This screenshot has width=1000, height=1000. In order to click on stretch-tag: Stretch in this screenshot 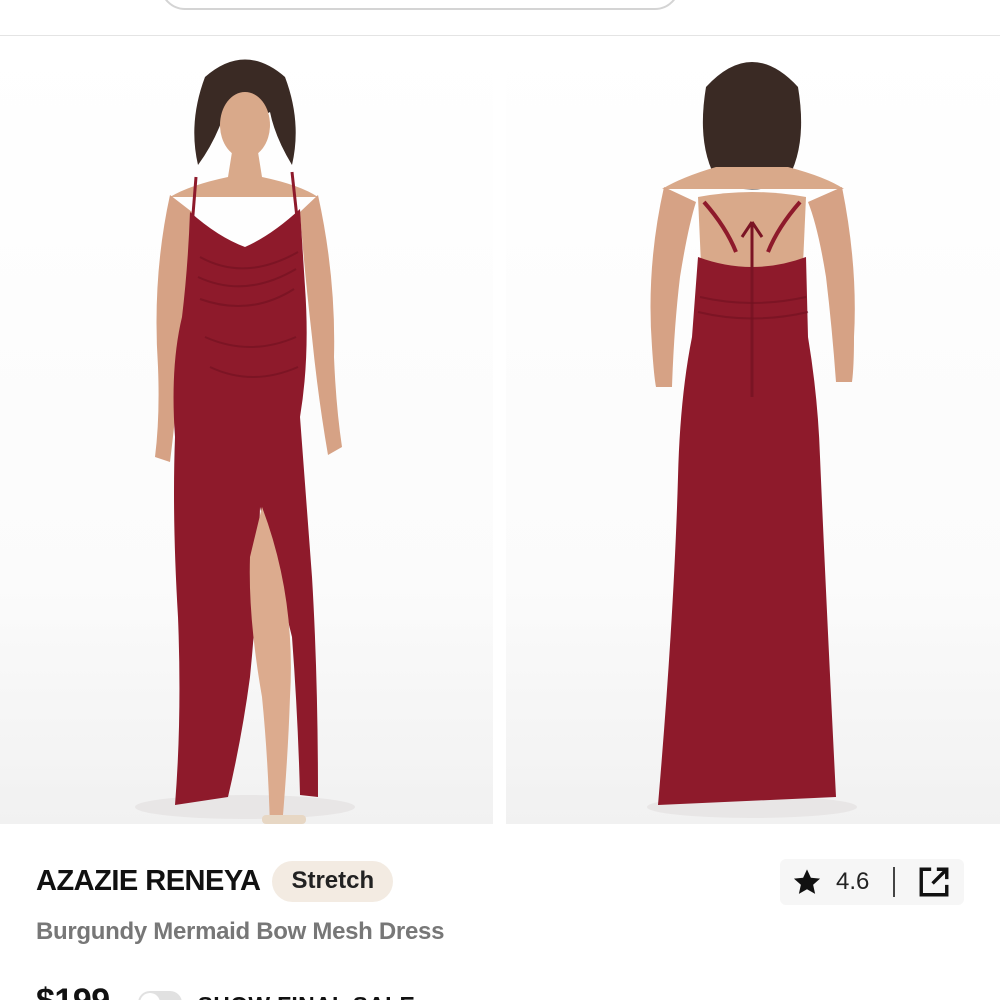, I will do `click(333, 881)`.